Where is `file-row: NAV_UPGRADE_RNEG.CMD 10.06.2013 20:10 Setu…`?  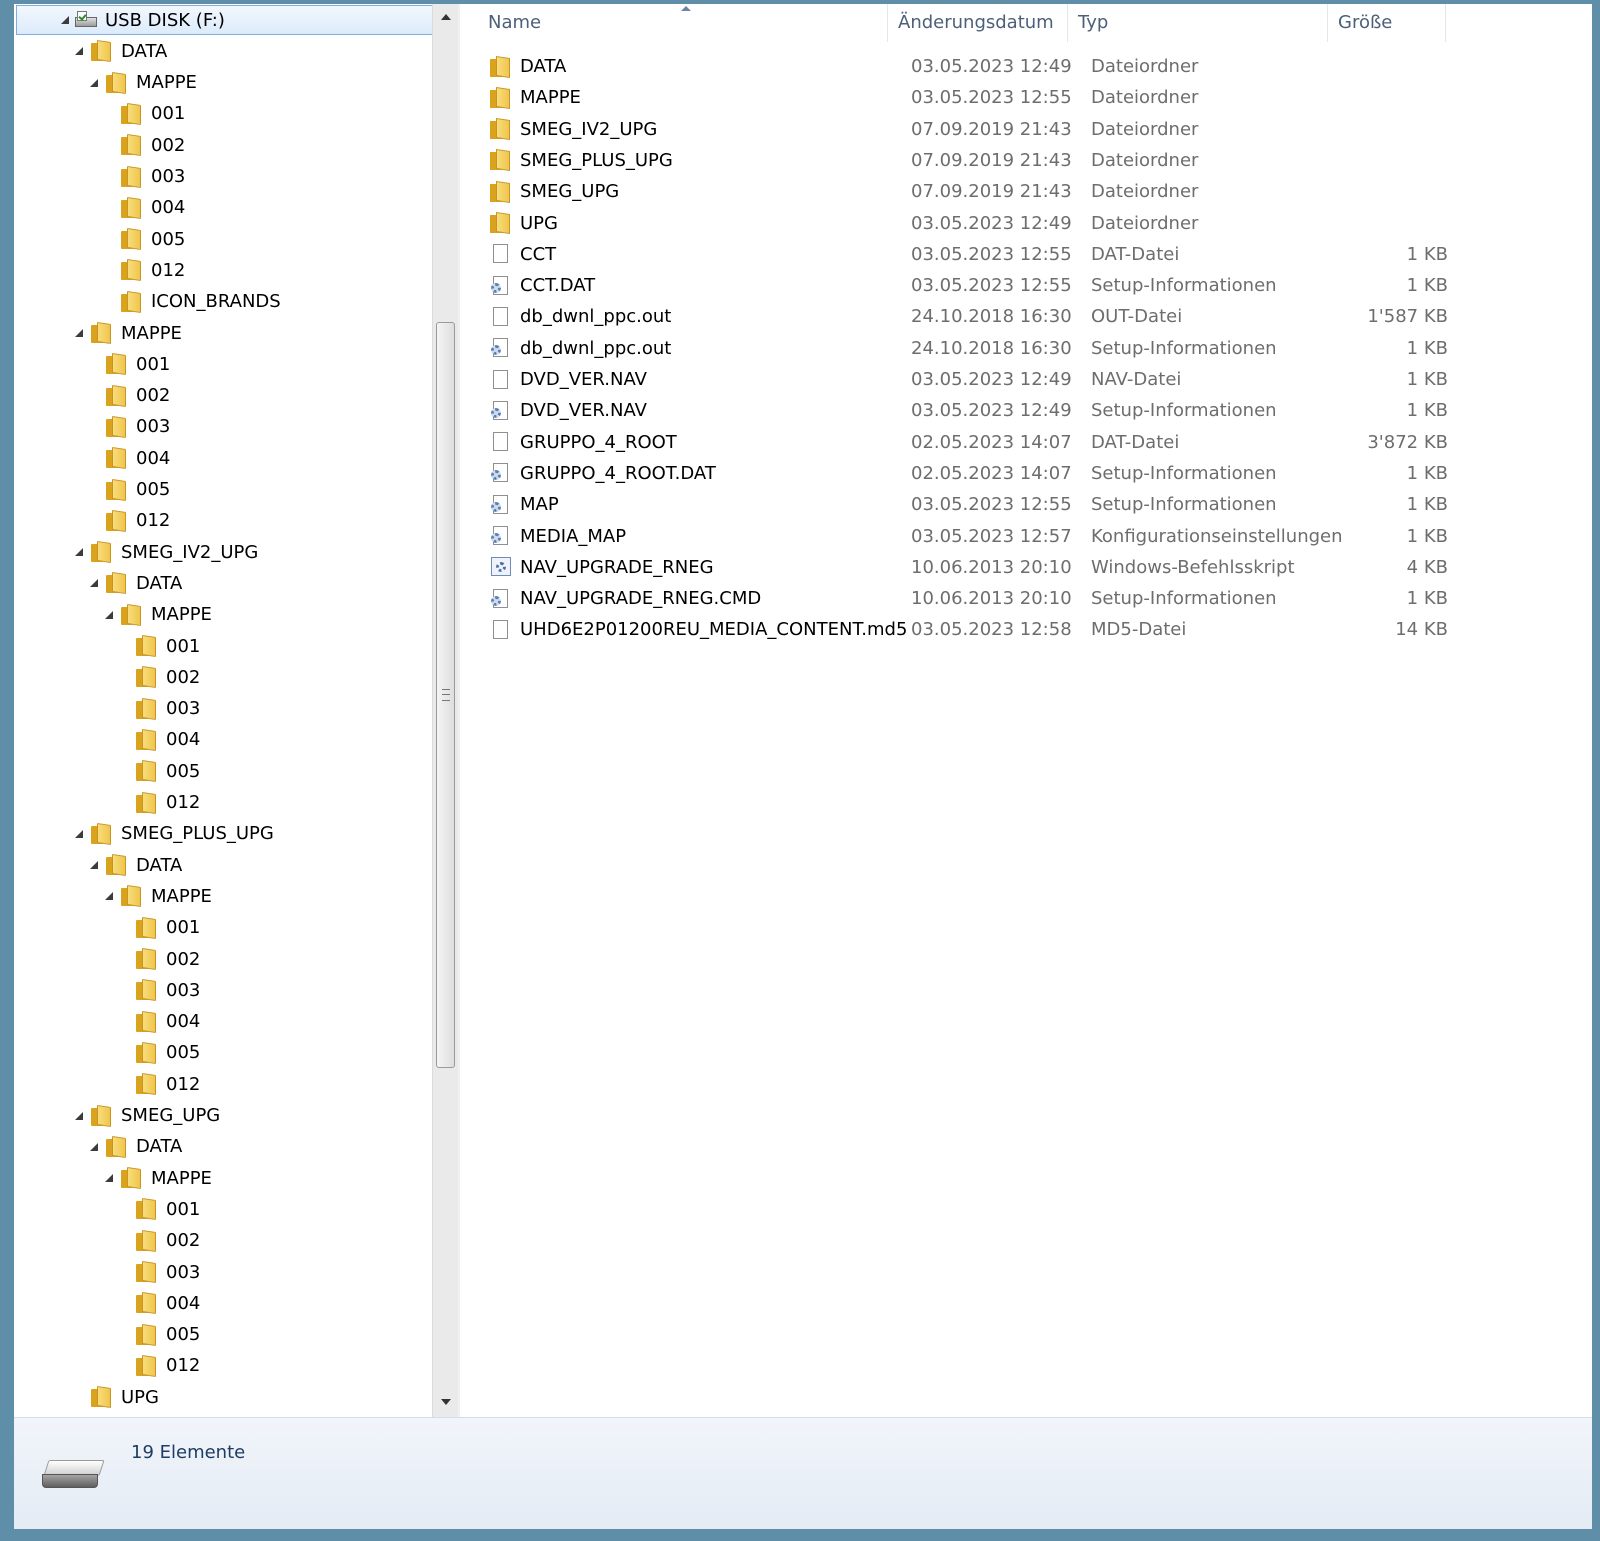 file-row: NAV_UPGRADE_RNEG.CMD 10.06.2013 20:10 Setu… is located at coordinates (960, 598).